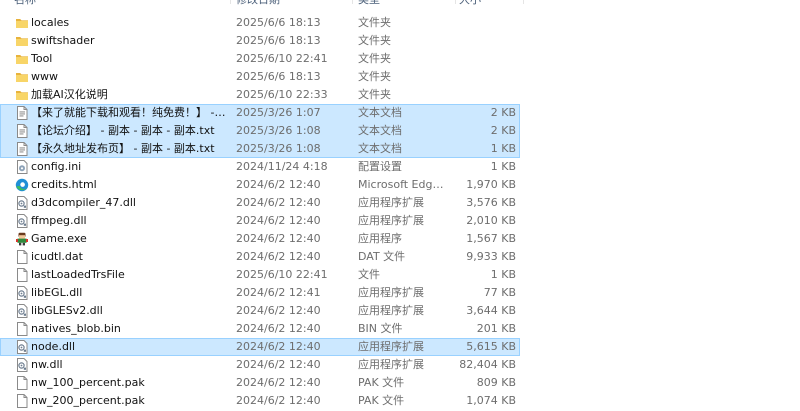 The height and width of the screenshot is (411, 800). I want to click on file-name: lastLoadedTrsFile, so click(78, 274).